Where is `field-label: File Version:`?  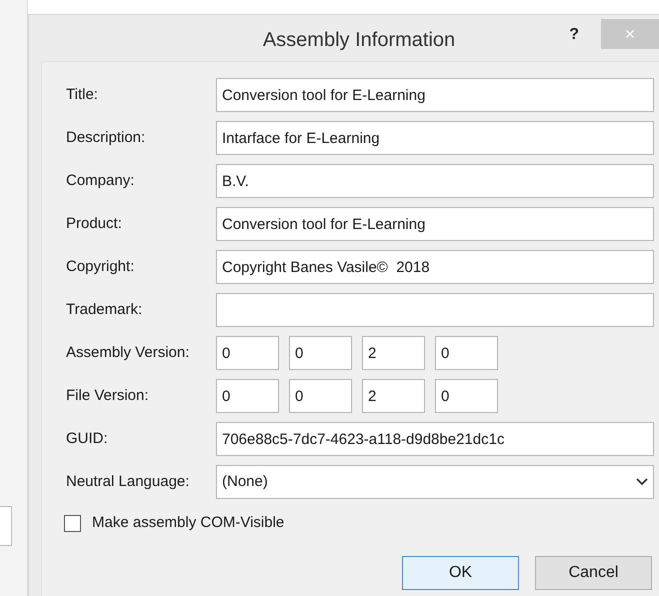
field-label: File Version: is located at coordinates (107, 396).